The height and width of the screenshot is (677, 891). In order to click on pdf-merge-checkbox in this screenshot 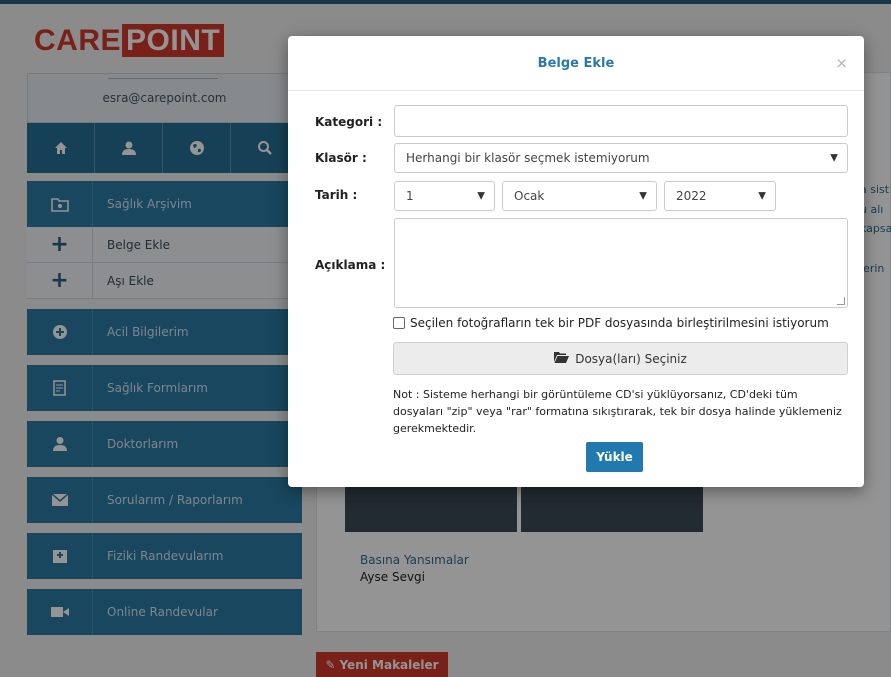, I will do `click(399, 323)`.